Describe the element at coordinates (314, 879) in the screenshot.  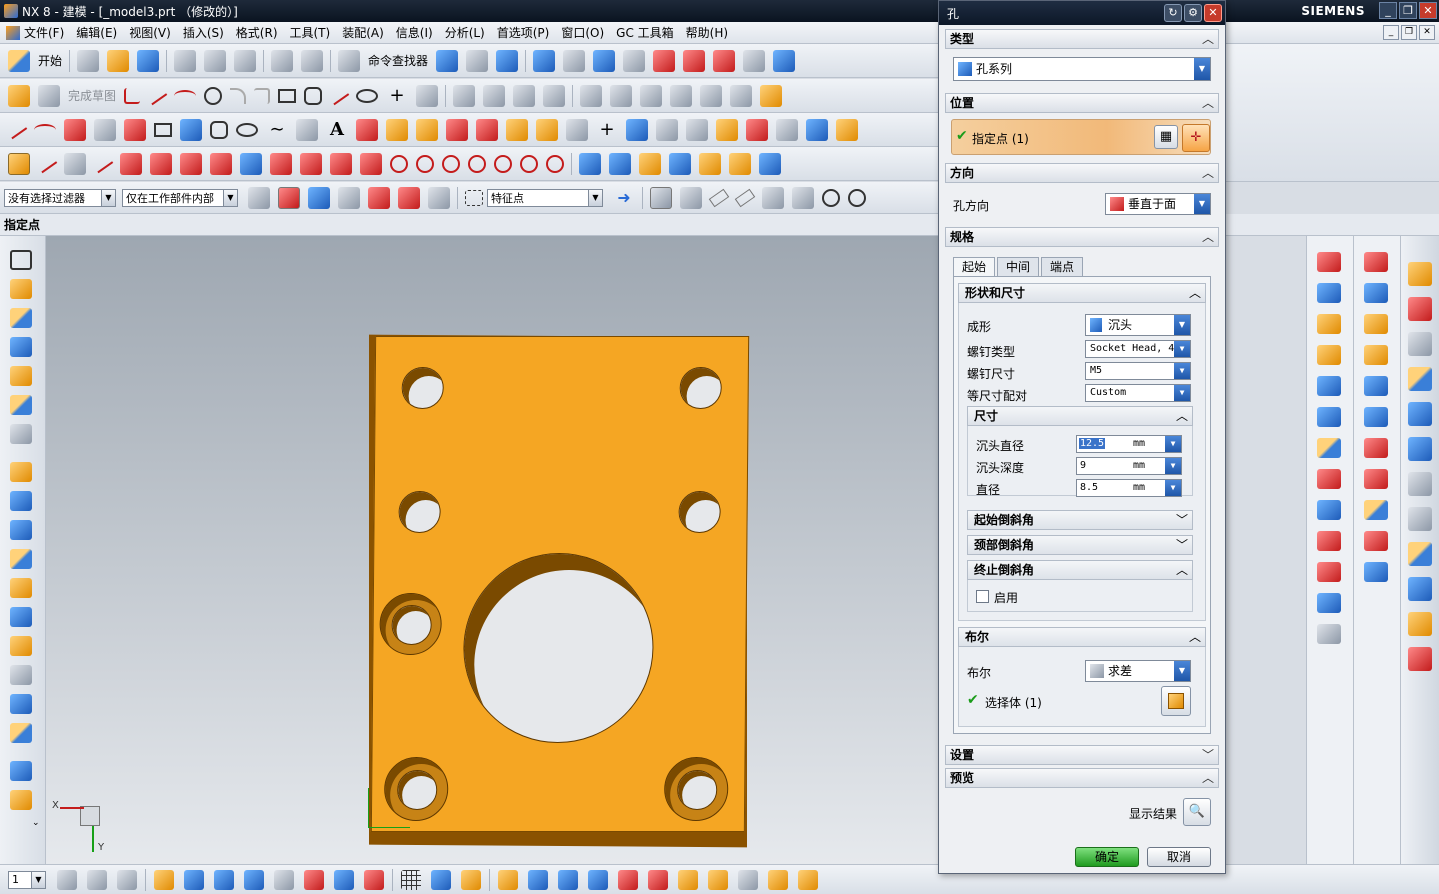
I see `show-all-icon` at that location.